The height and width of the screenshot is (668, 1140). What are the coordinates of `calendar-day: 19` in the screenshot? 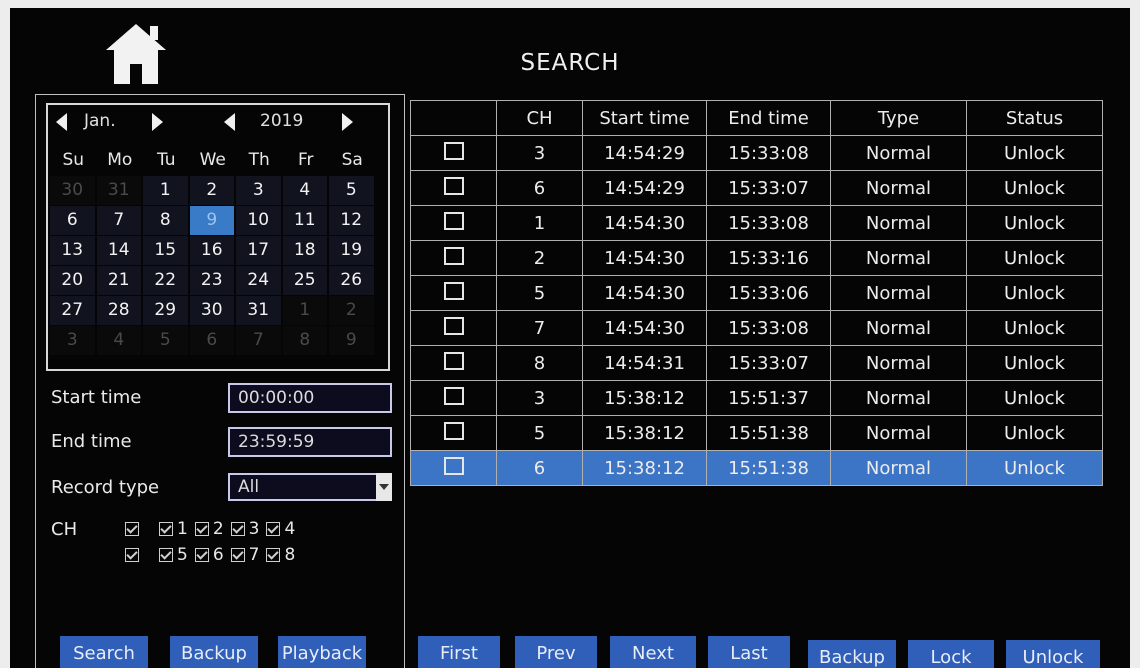 It's located at (351, 250).